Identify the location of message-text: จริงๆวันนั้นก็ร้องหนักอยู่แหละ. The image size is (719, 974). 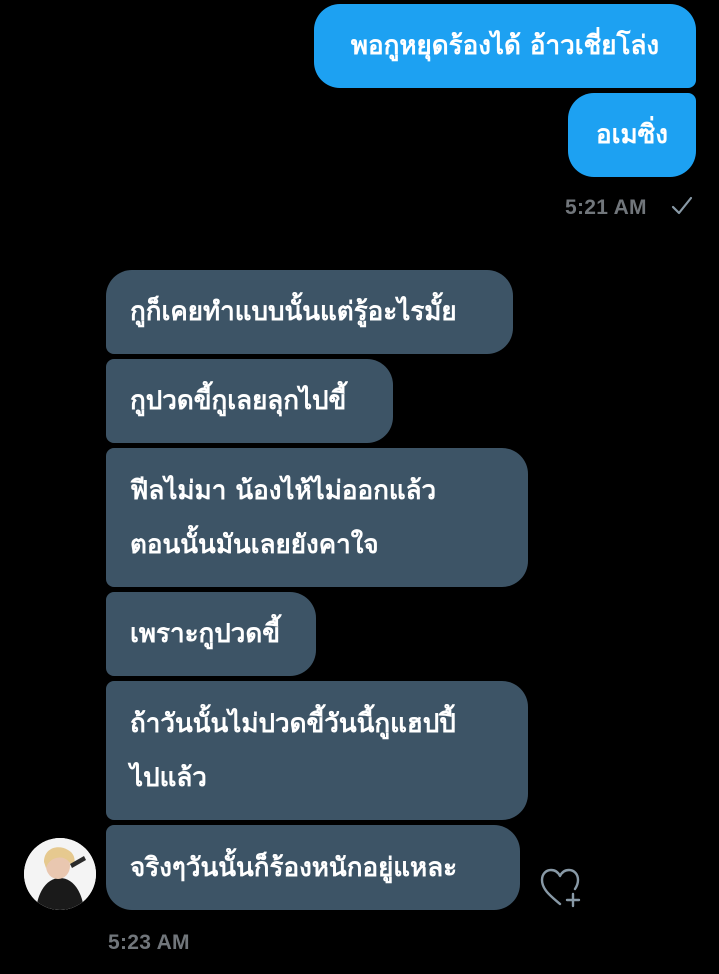
(294, 867).